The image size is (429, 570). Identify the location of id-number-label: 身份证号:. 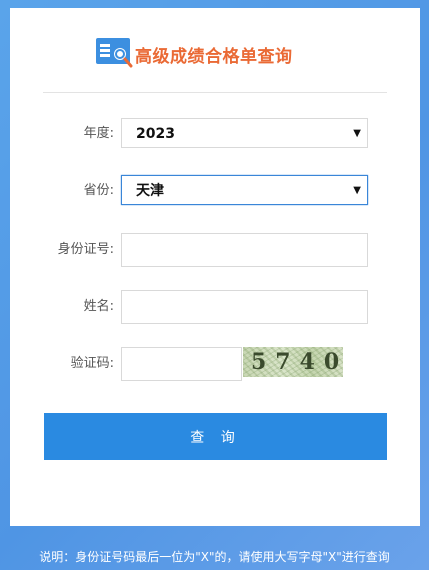
(85, 249).